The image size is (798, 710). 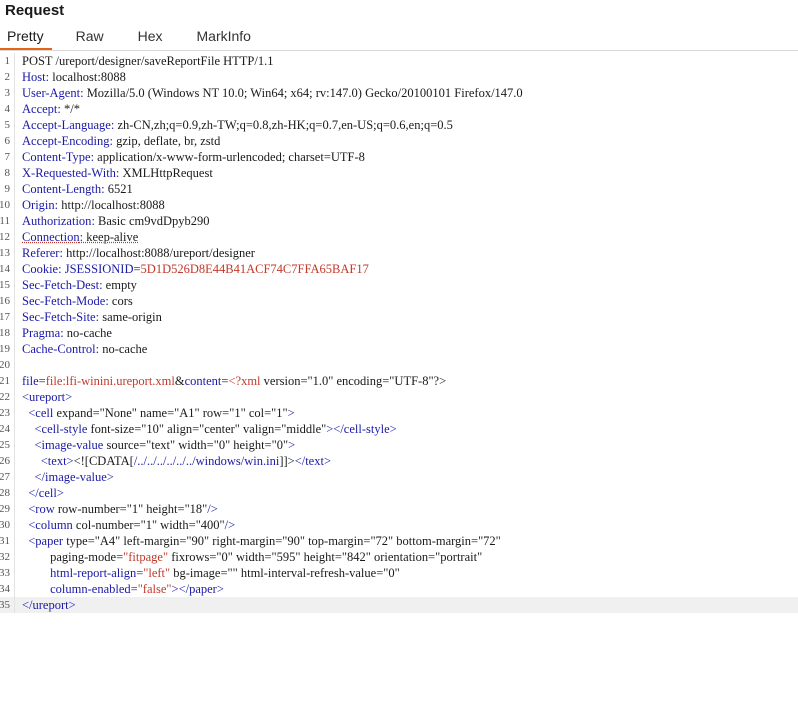 What do you see at coordinates (35, 10) in the screenshot?
I see `panel-title: Request` at bounding box center [35, 10].